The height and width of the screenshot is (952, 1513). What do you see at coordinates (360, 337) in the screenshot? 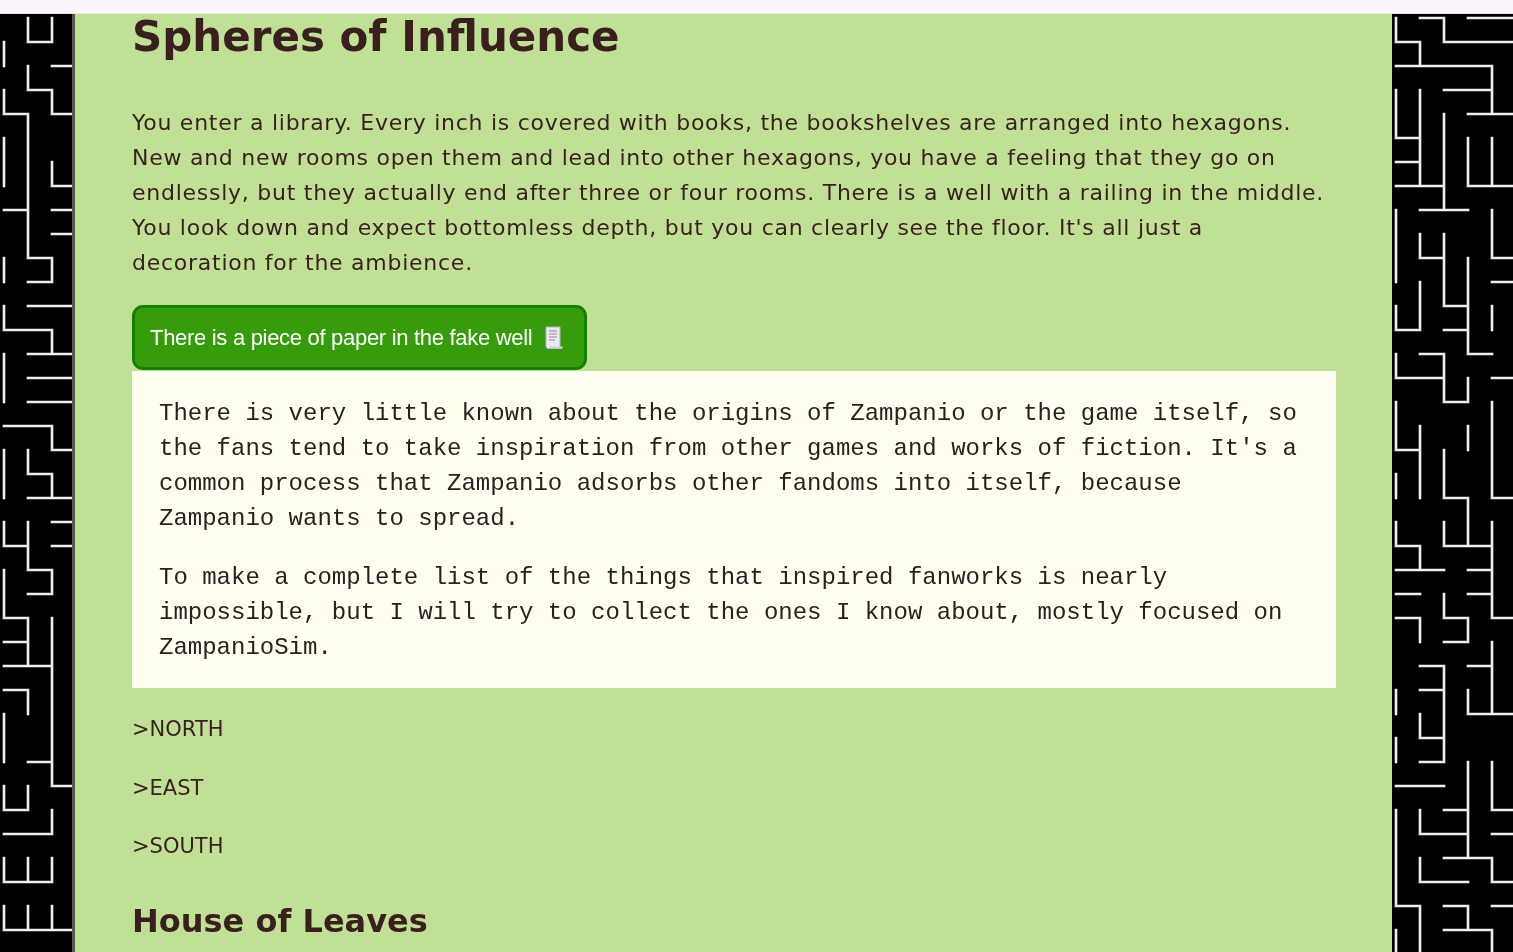
I see `reveal-button: There is a piece of paper in the fake well` at bounding box center [360, 337].